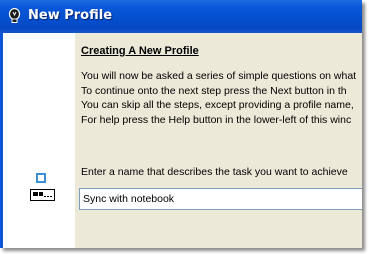  What do you see at coordinates (181, 16) in the screenshot?
I see `title-bar: New Profile` at bounding box center [181, 16].